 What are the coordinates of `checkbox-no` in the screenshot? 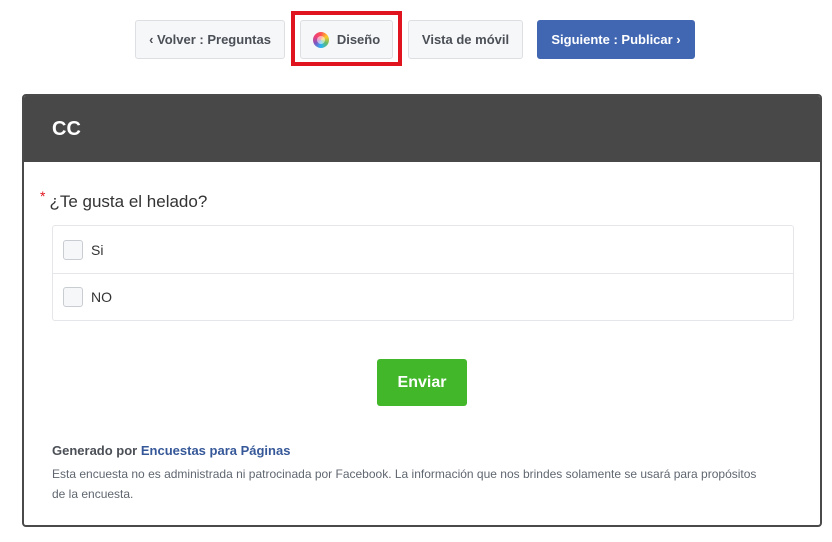 It's located at (73, 297).